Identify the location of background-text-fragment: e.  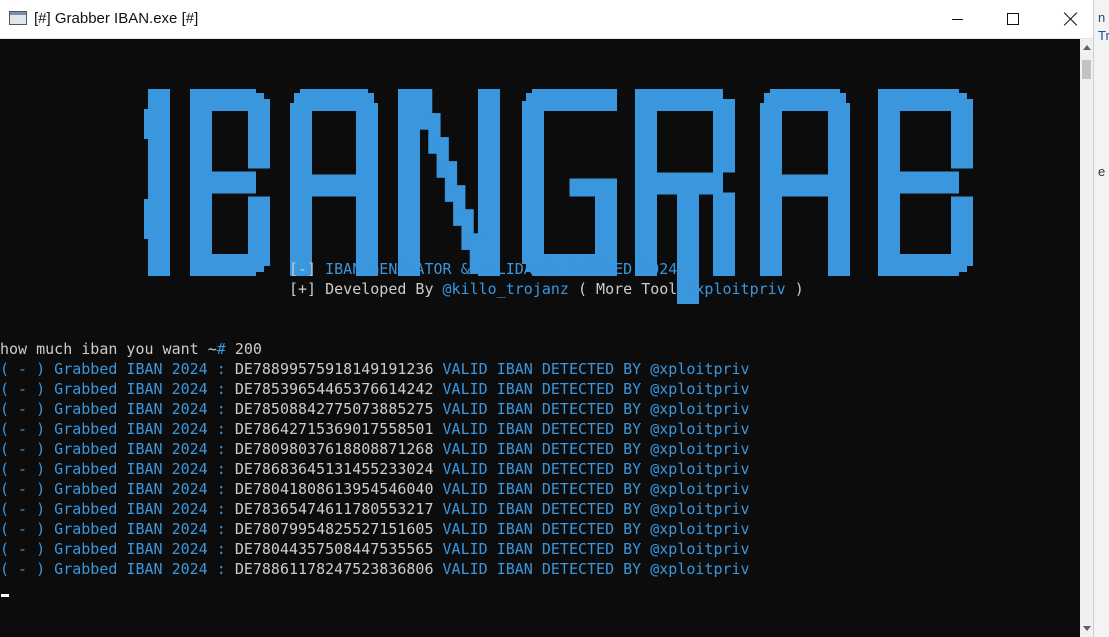
(1102, 171).